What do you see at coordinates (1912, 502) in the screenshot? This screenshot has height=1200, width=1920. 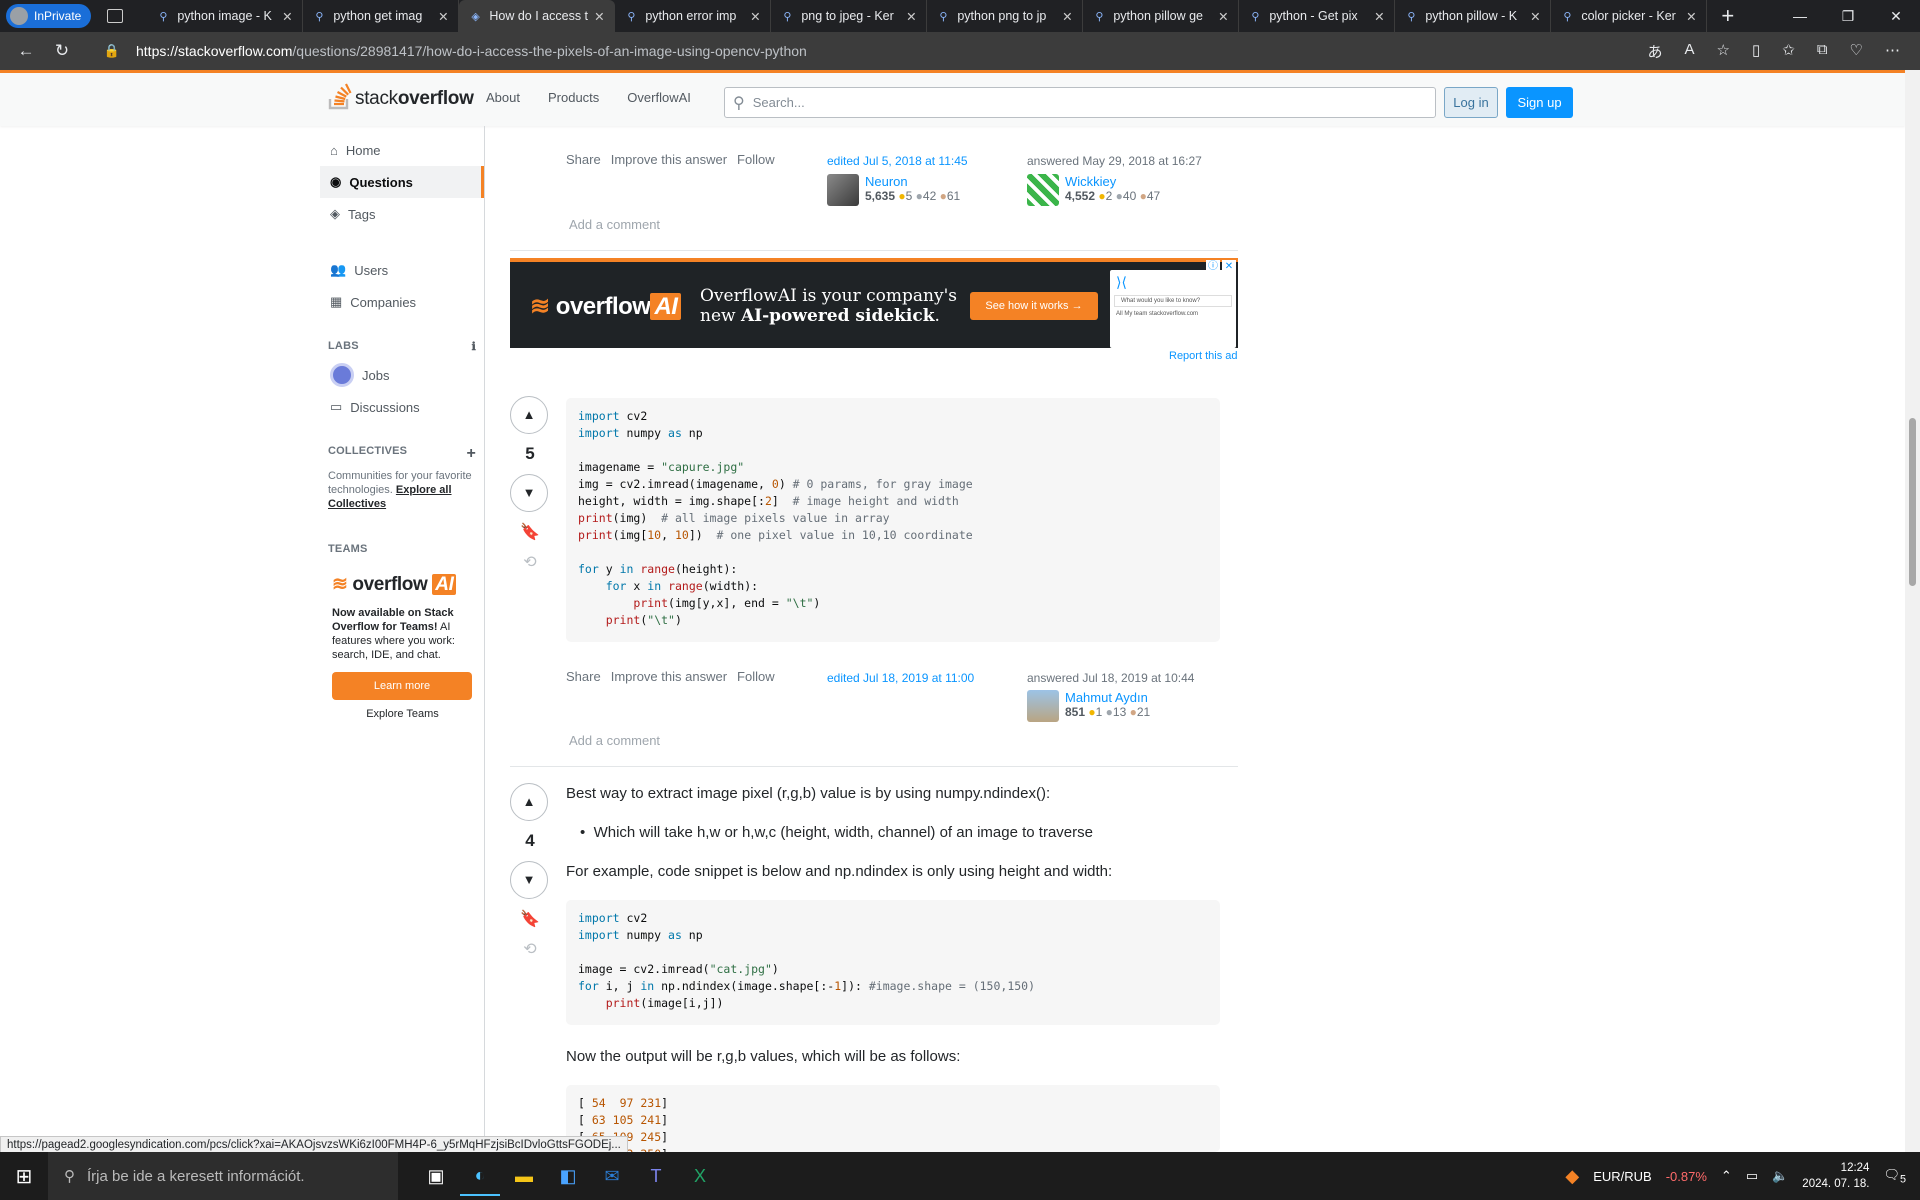 I see `scrollbar-thumb` at bounding box center [1912, 502].